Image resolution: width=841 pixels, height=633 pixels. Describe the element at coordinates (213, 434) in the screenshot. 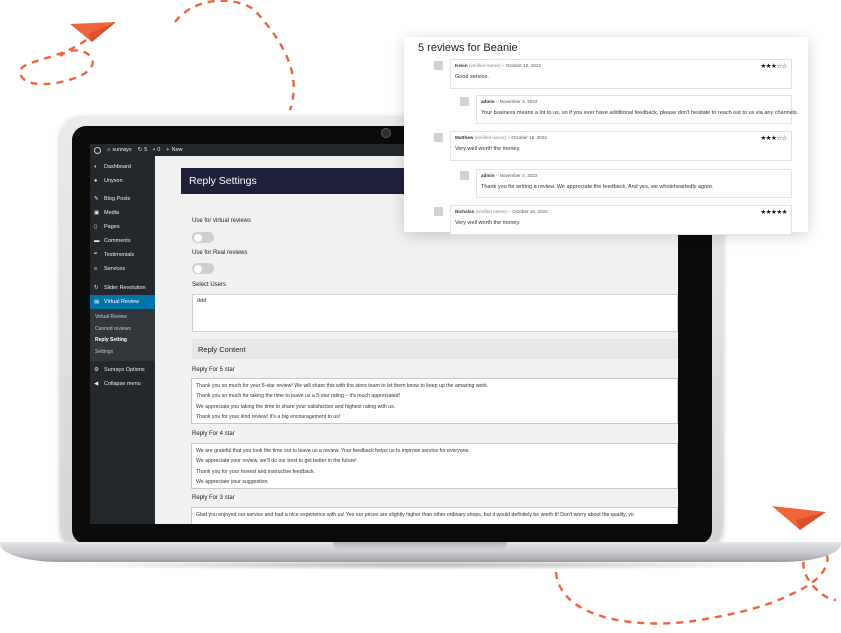

I see `four-star-label: Reply For 4 star` at that location.